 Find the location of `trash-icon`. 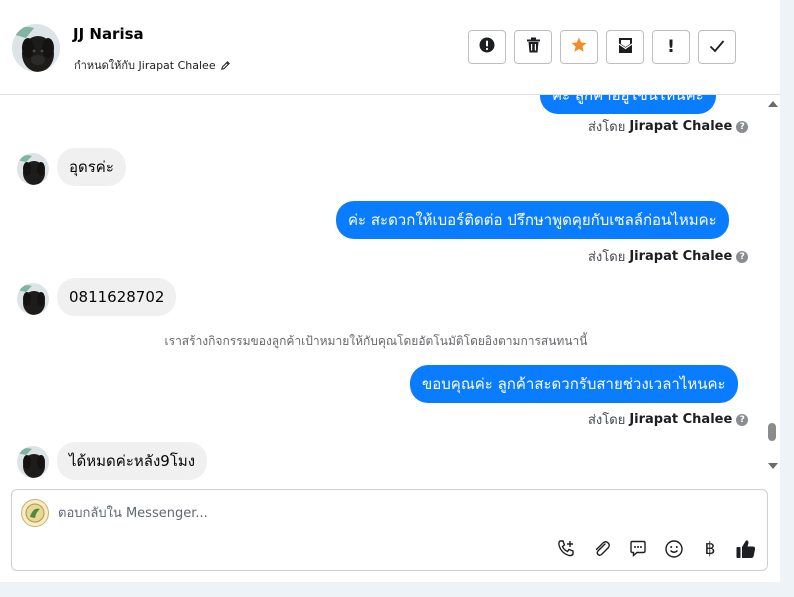

trash-icon is located at coordinates (533, 47).